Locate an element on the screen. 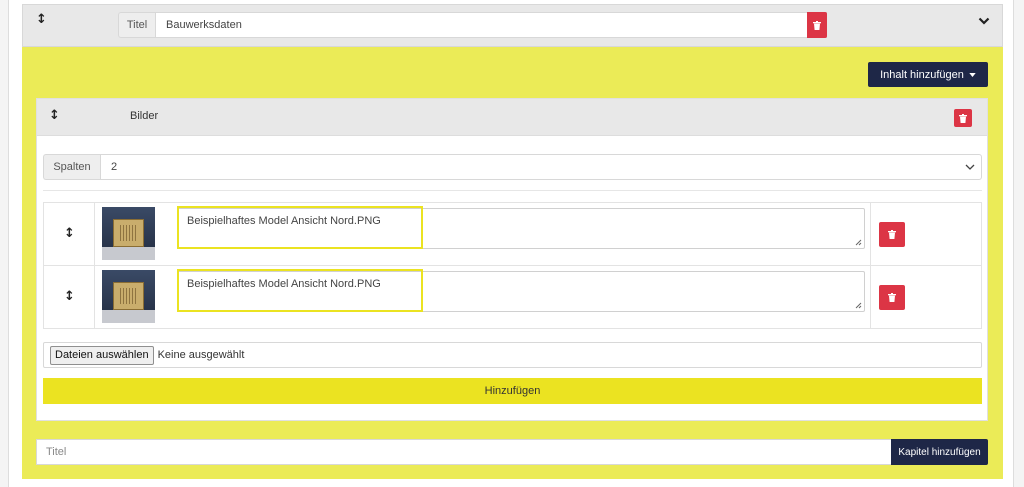 The height and width of the screenshot is (487, 1024). block-title: Bilder is located at coordinates (144, 116).